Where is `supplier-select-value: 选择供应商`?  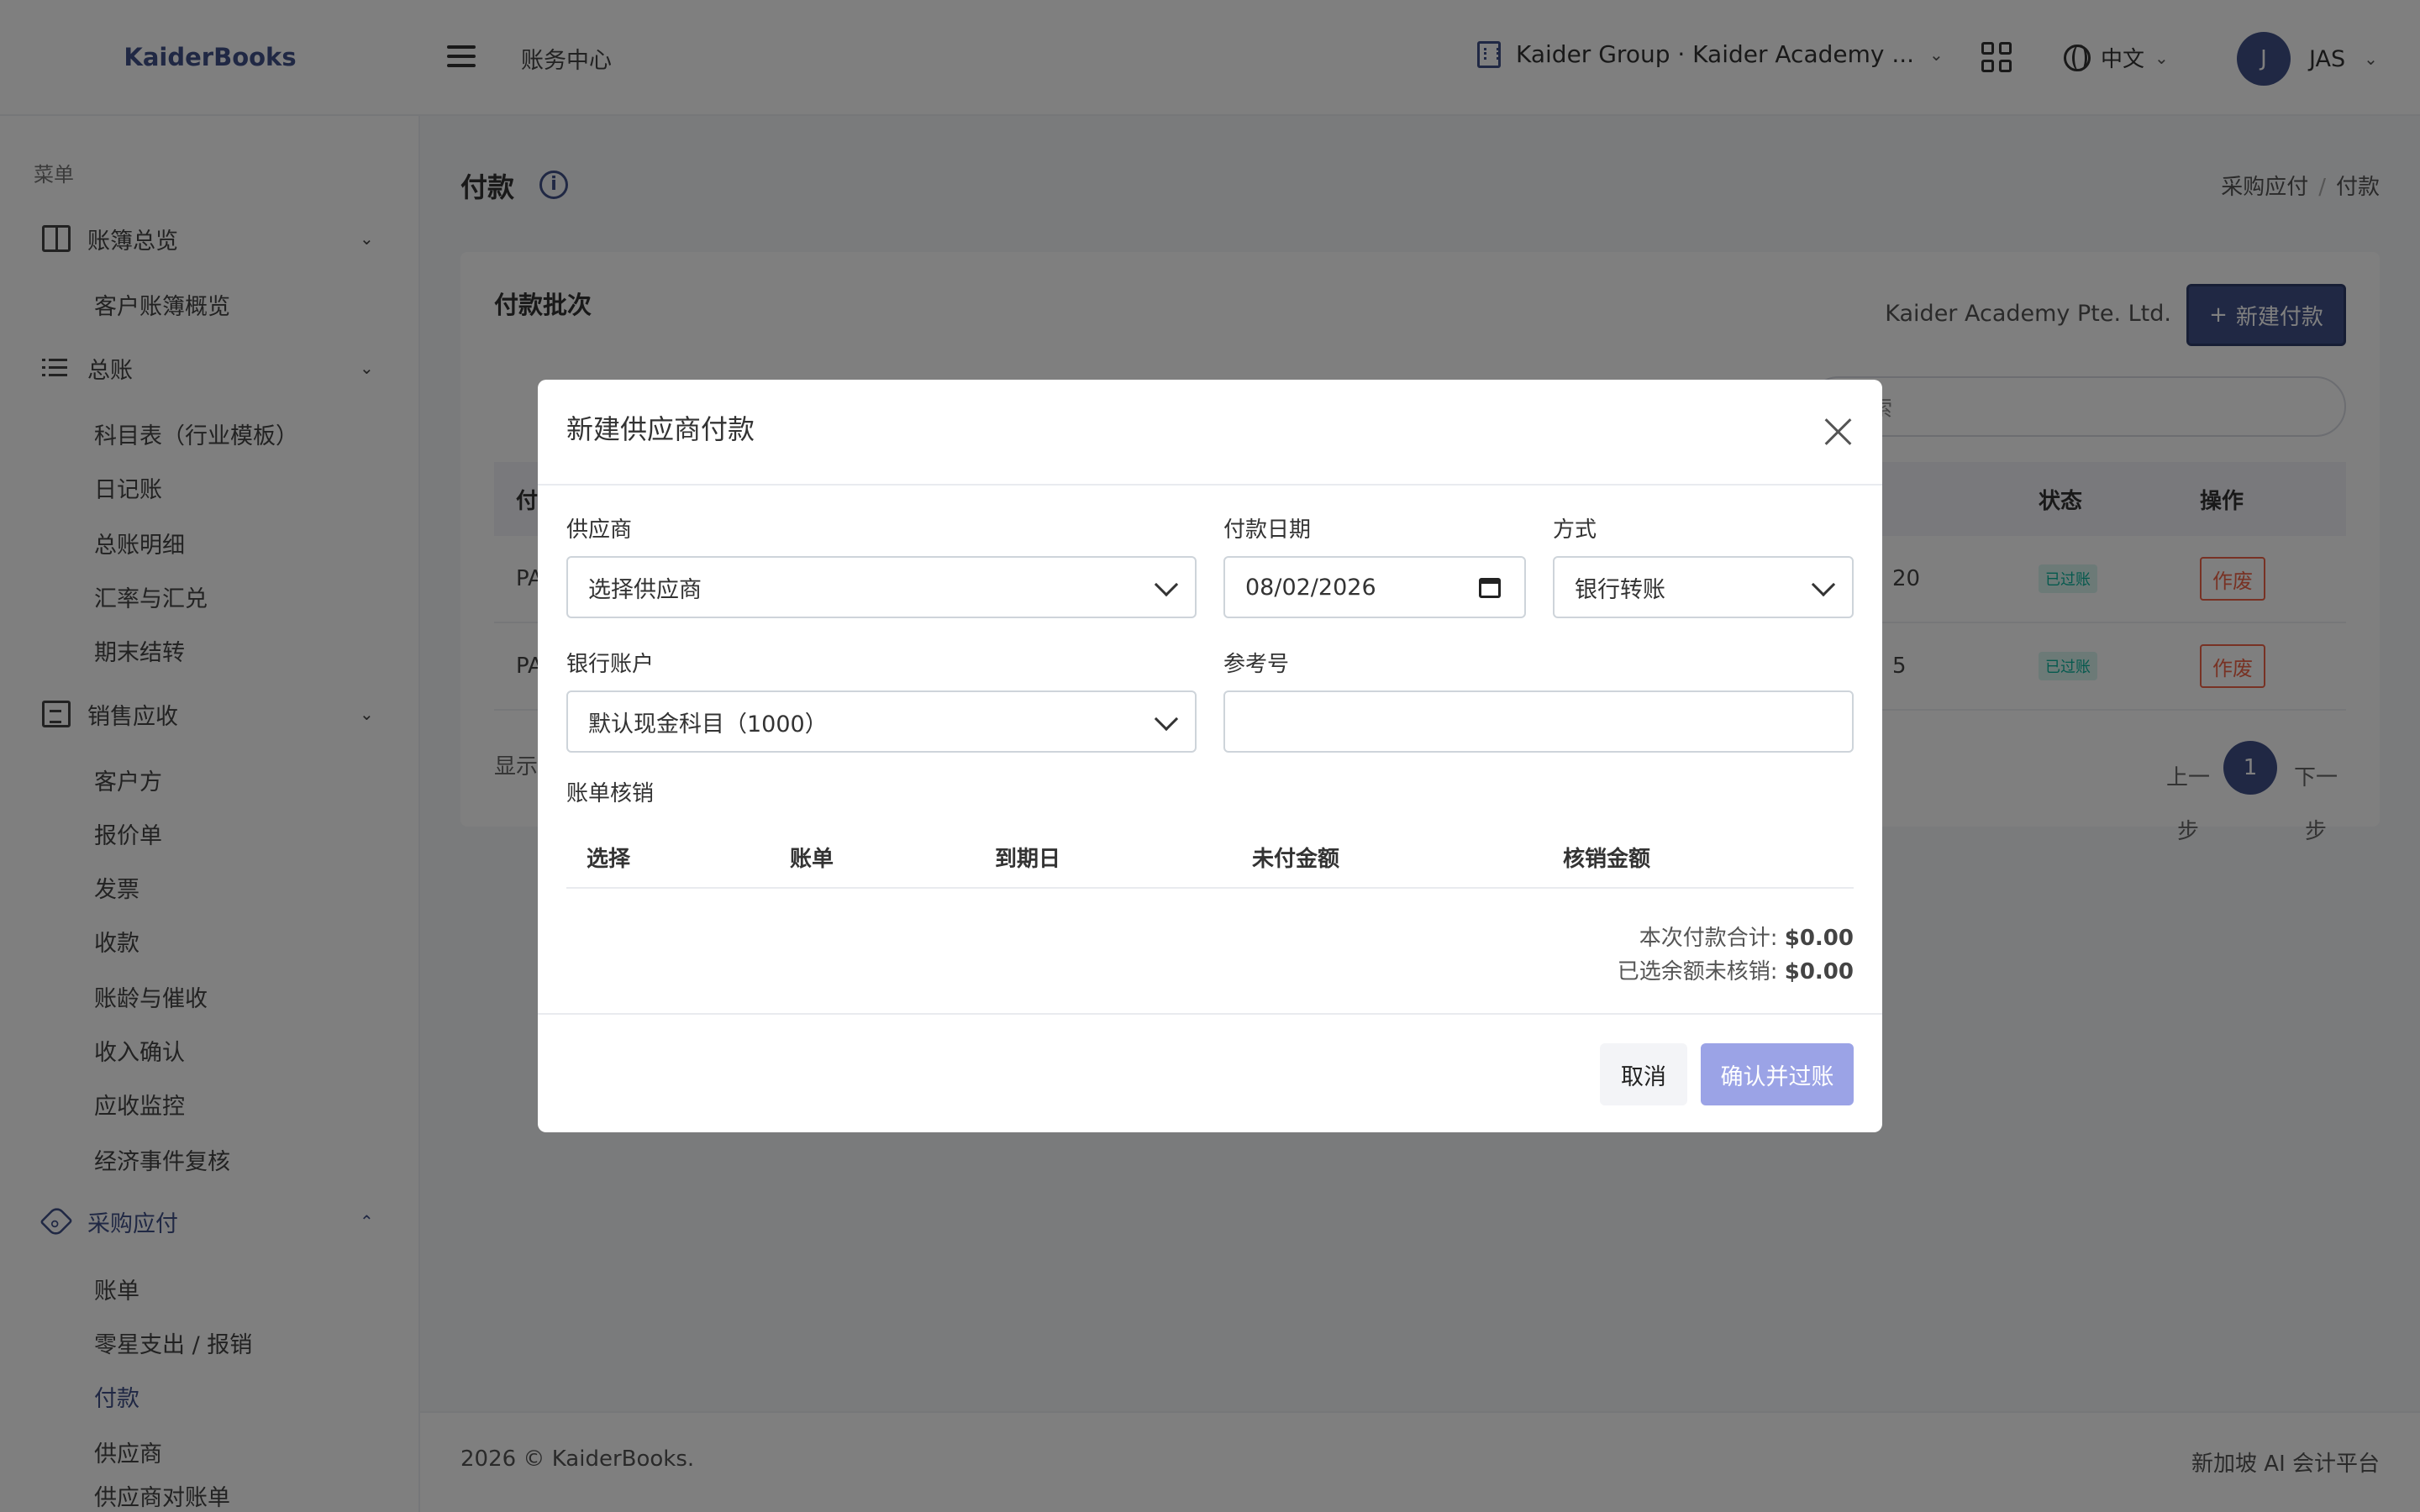 supplier-select-value: 选择供应商 is located at coordinates (645, 589).